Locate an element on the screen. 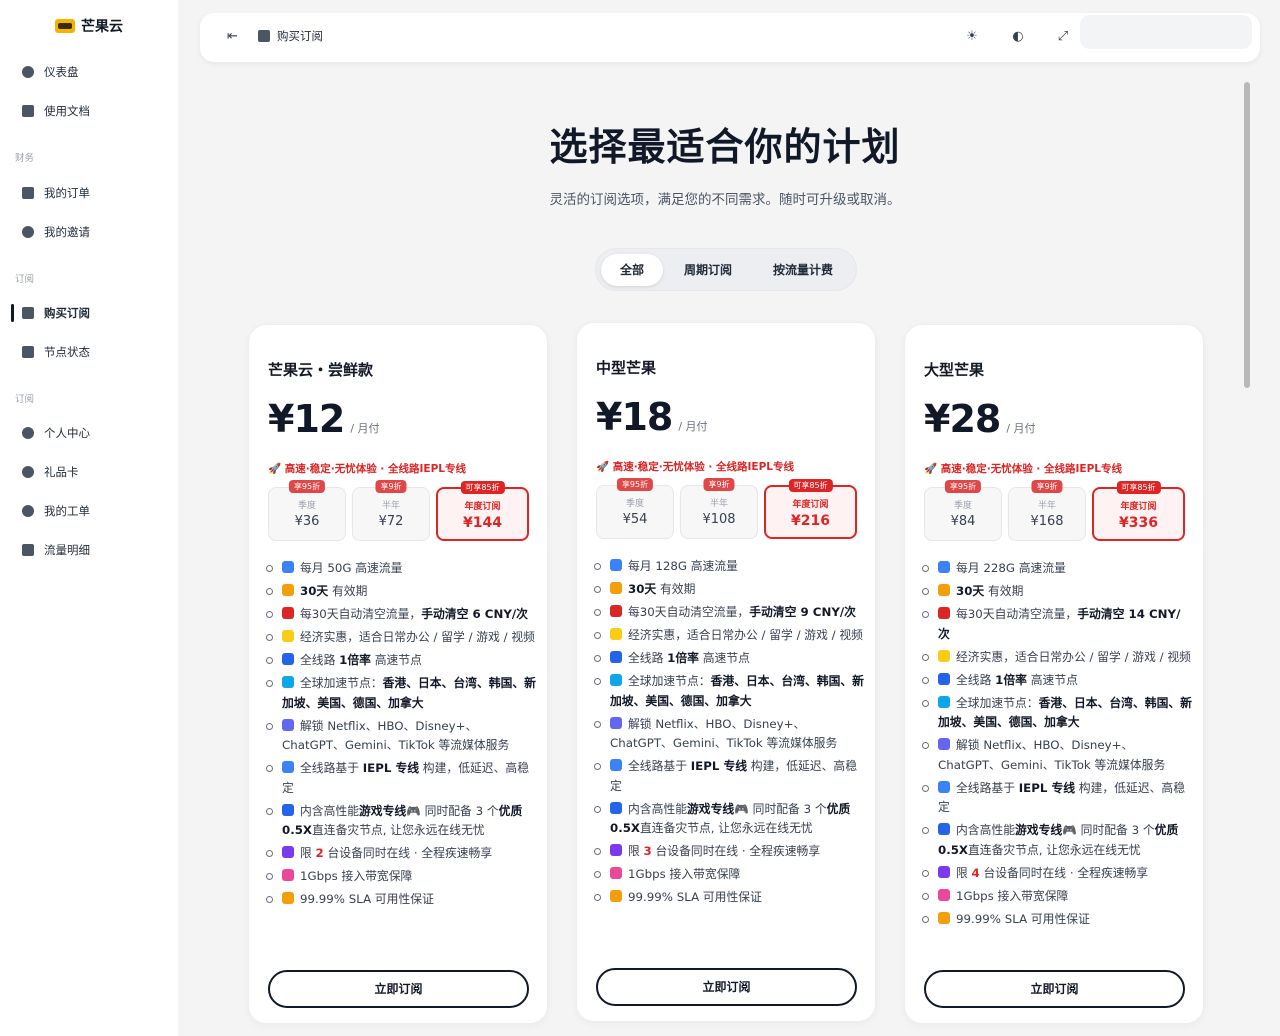  section-label-finance: 财务 is located at coordinates (25, 158).